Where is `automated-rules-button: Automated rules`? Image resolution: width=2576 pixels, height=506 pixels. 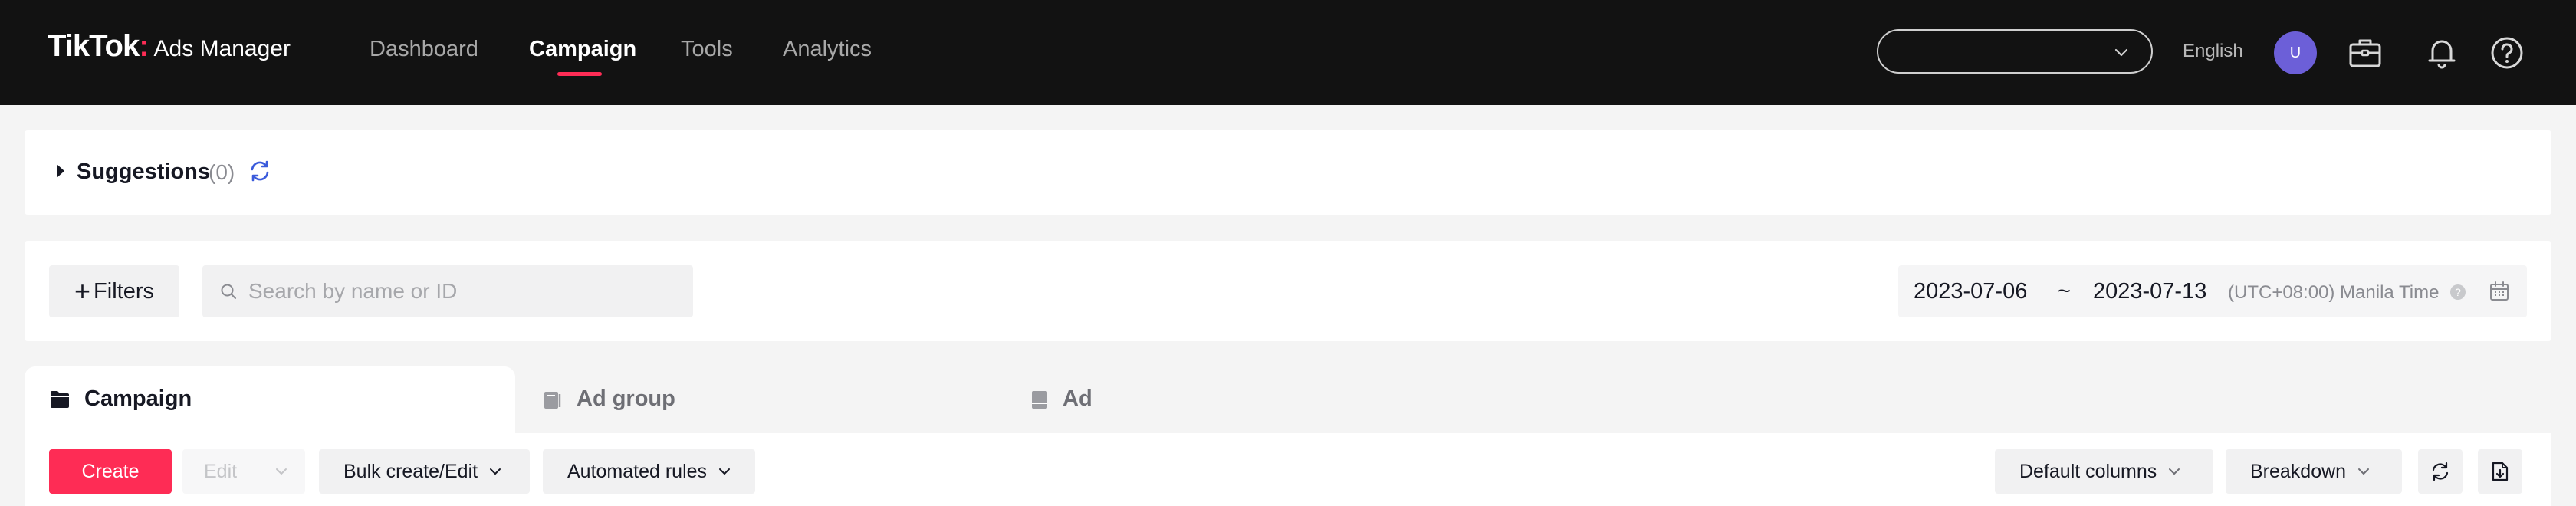
automated-rules-button: Automated rules is located at coordinates (649, 472).